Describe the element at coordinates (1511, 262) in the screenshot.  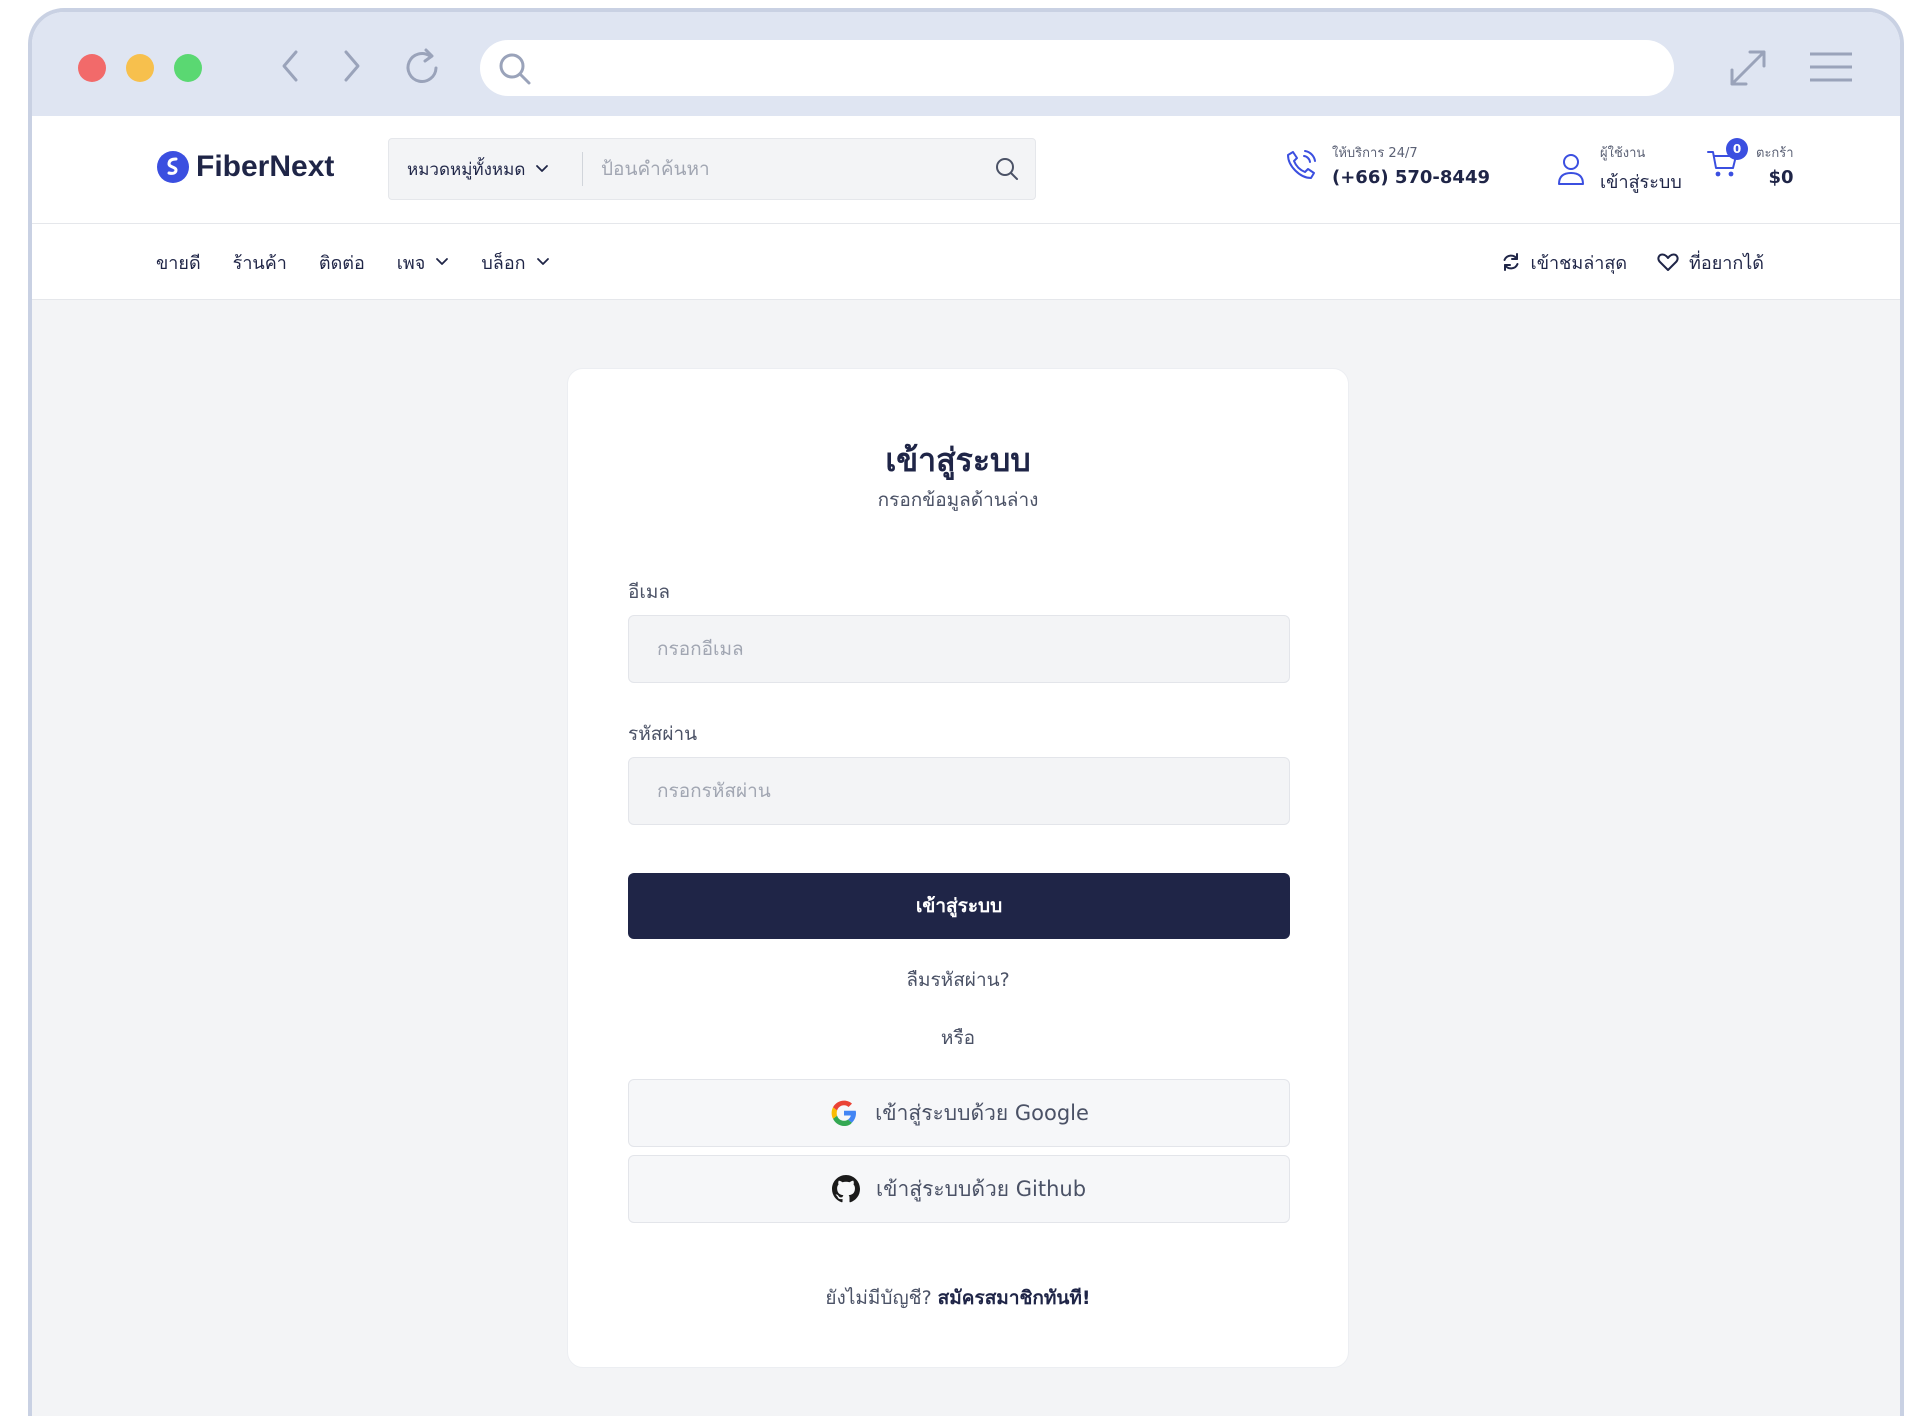
I see `refresh-icon` at that location.